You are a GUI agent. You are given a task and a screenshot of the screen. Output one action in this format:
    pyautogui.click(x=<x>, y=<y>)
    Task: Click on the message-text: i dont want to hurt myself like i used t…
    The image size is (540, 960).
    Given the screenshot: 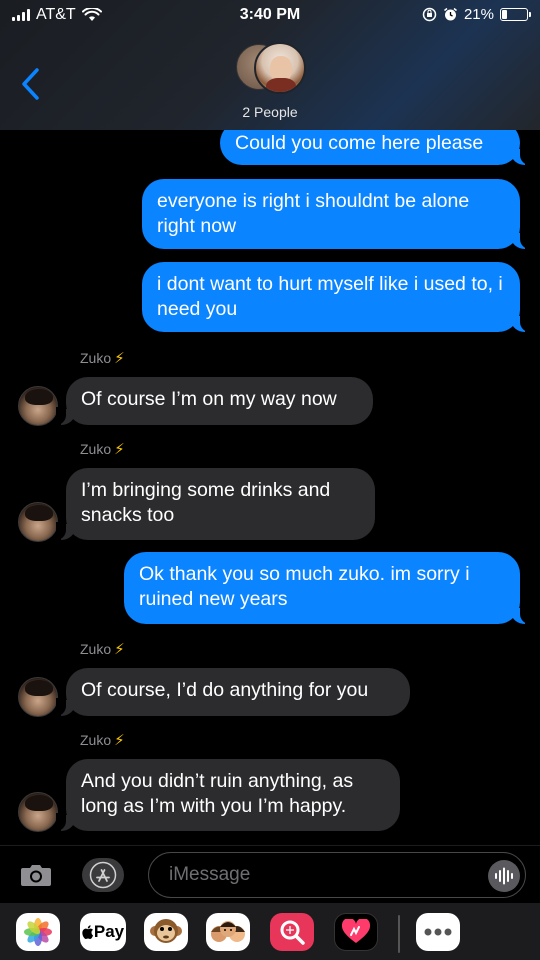 What is the action you would take?
    pyautogui.click(x=330, y=296)
    